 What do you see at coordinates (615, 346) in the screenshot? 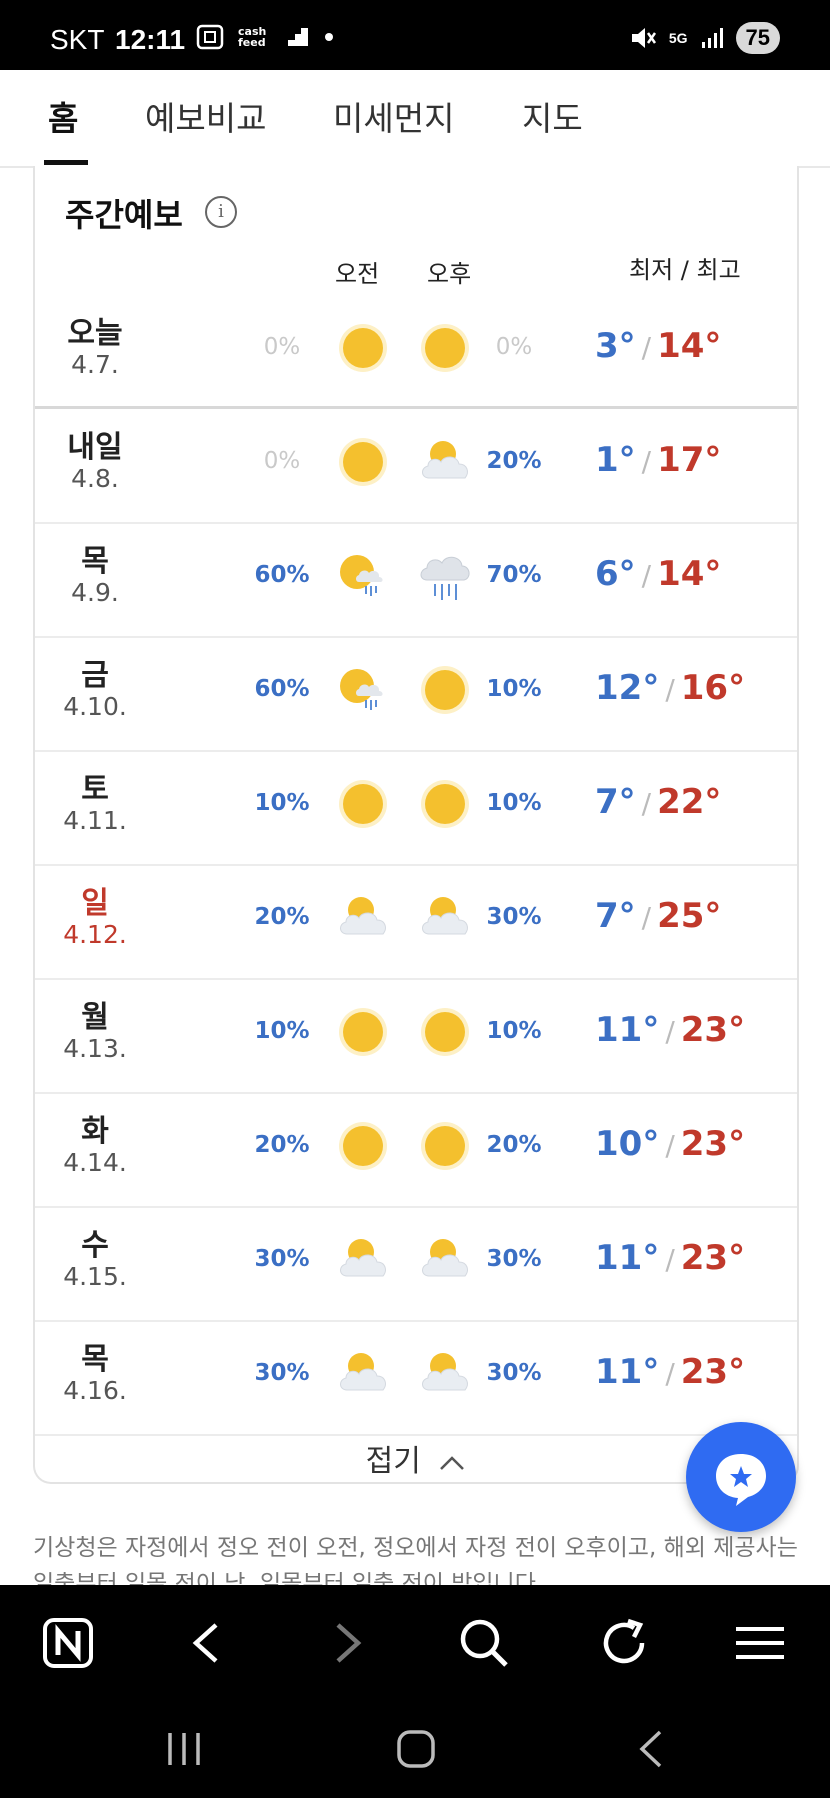
I see `min-temp: 3°` at bounding box center [615, 346].